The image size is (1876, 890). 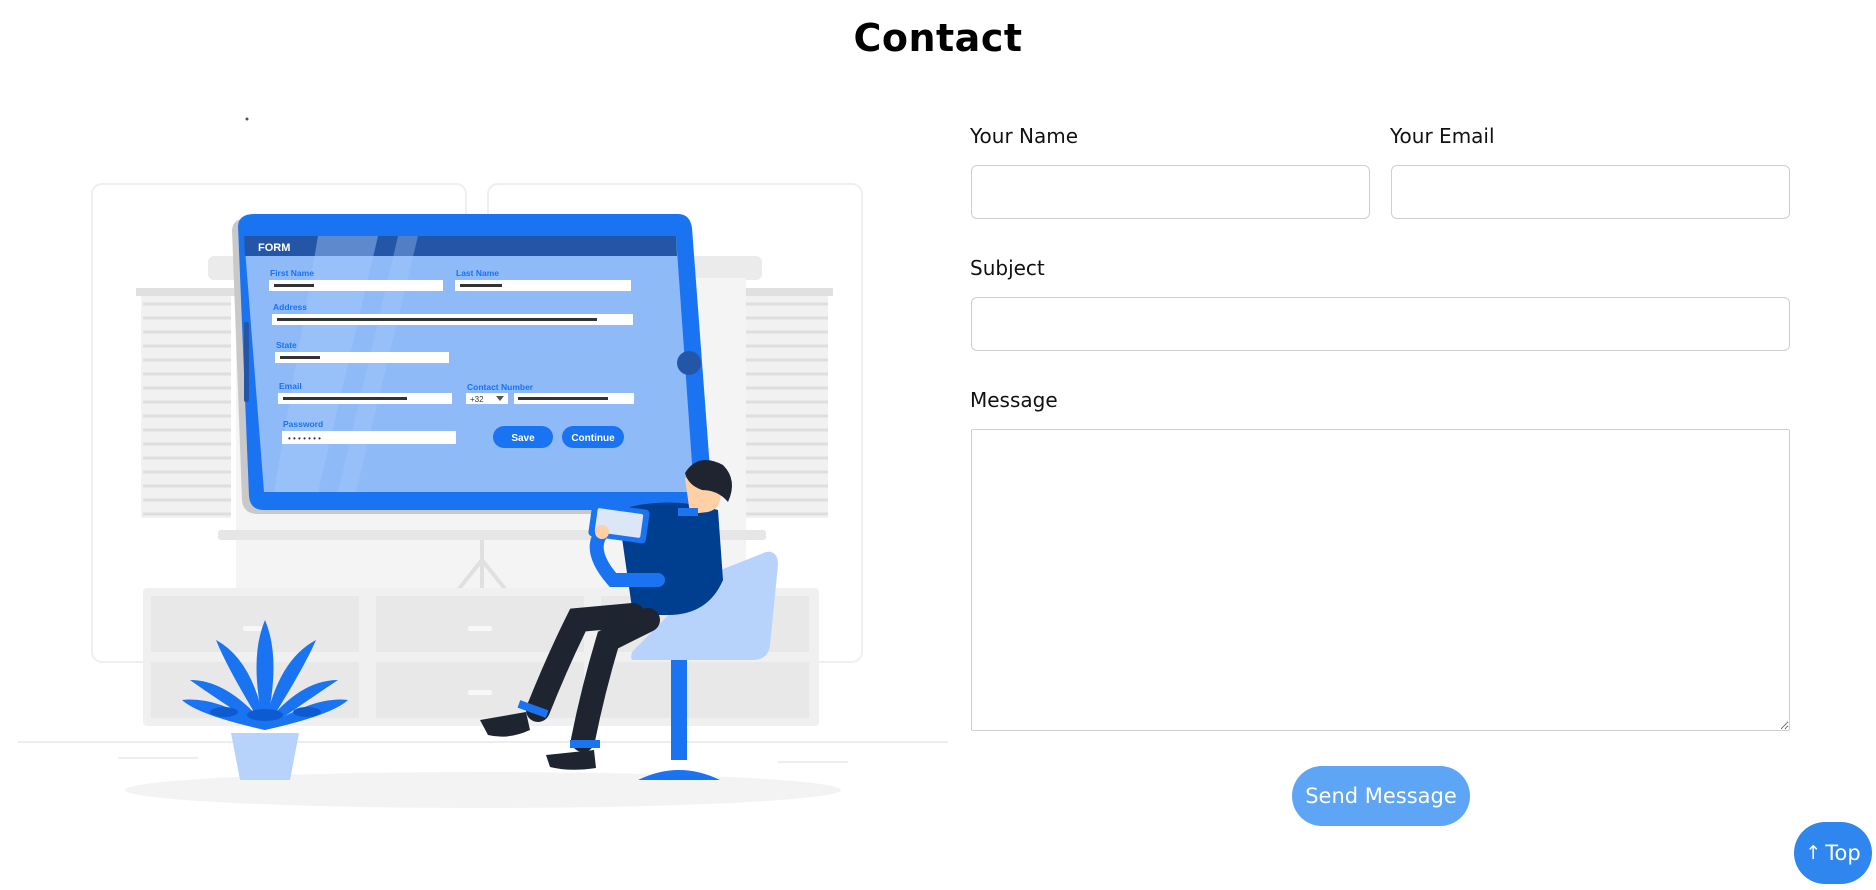 What do you see at coordinates (1170, 192) in the screenshot?
I see `name-input` at bounding box center [1170, 192].